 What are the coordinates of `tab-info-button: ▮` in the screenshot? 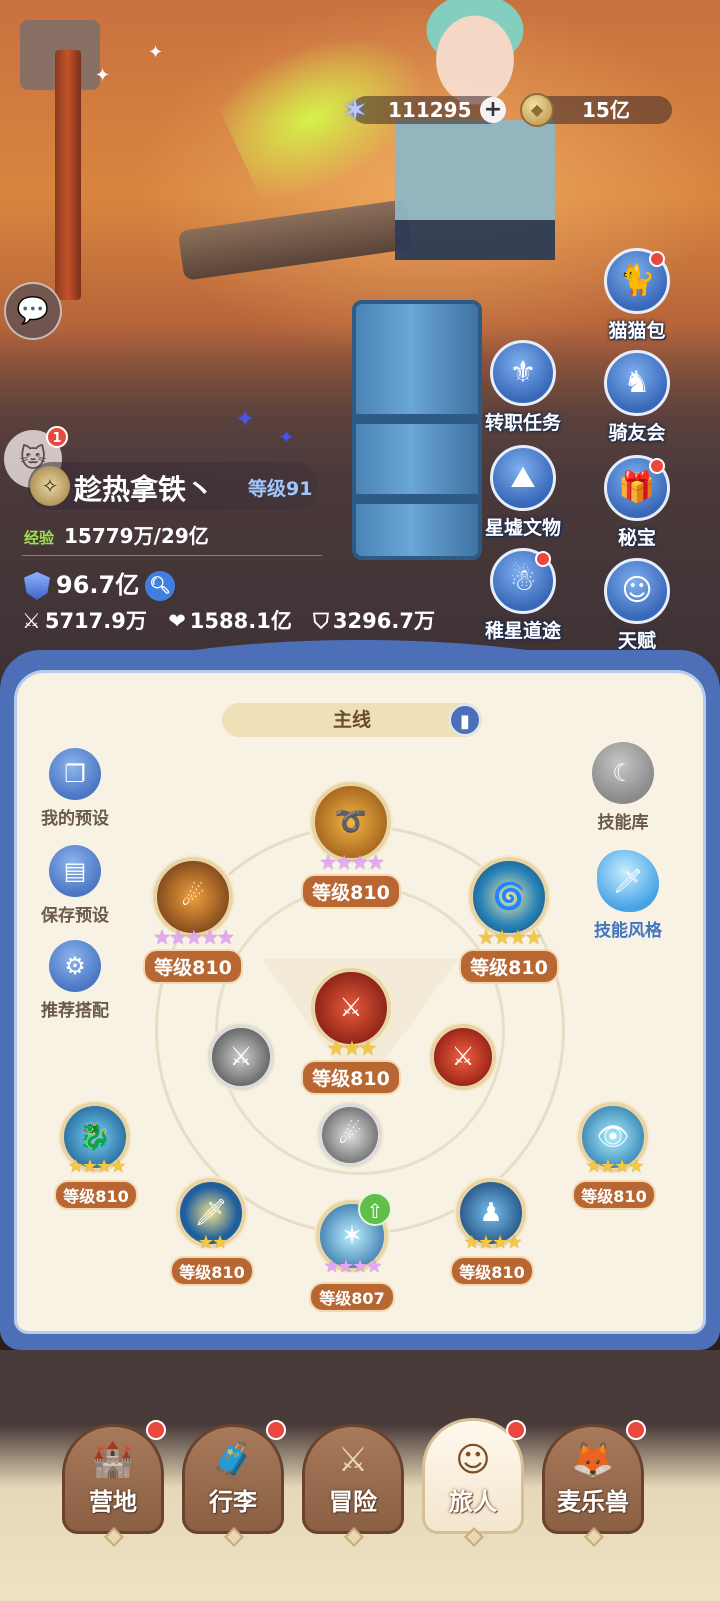 It's located at (465, 720).